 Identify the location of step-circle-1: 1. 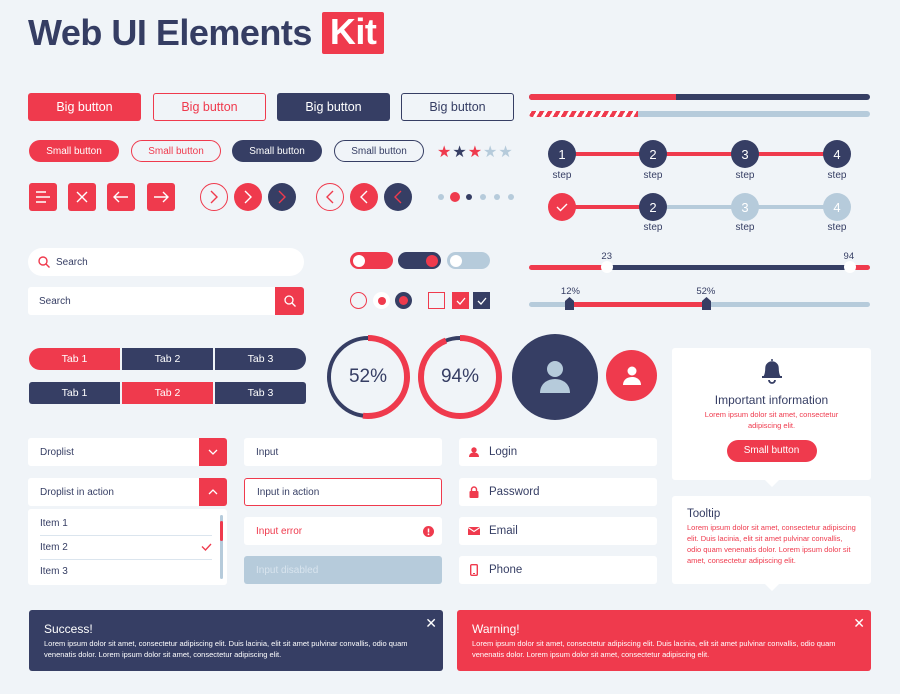
(562, 154).